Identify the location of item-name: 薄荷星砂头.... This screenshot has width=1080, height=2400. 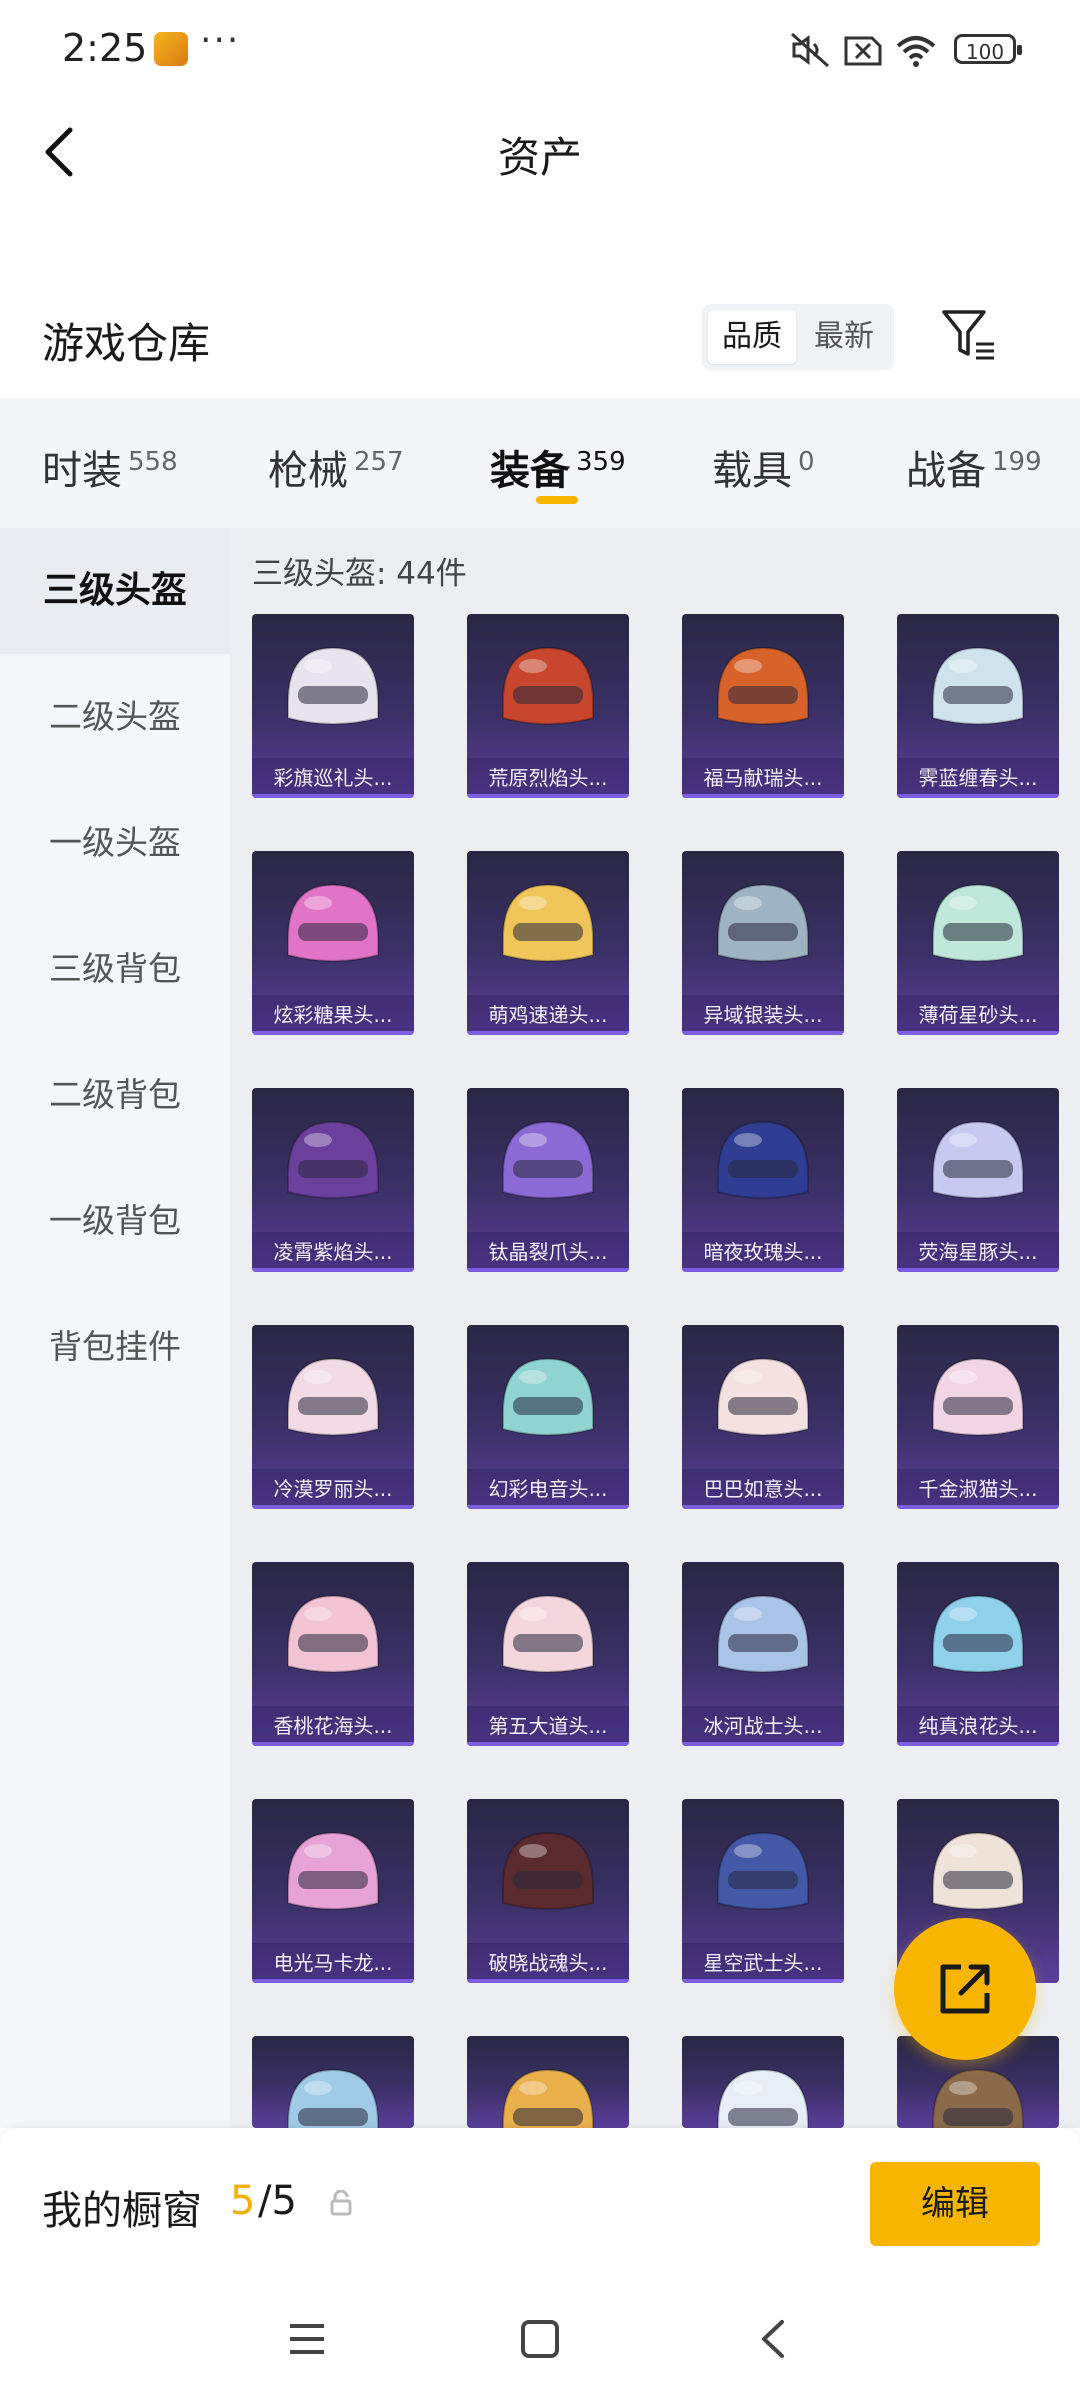
(978, 1015).